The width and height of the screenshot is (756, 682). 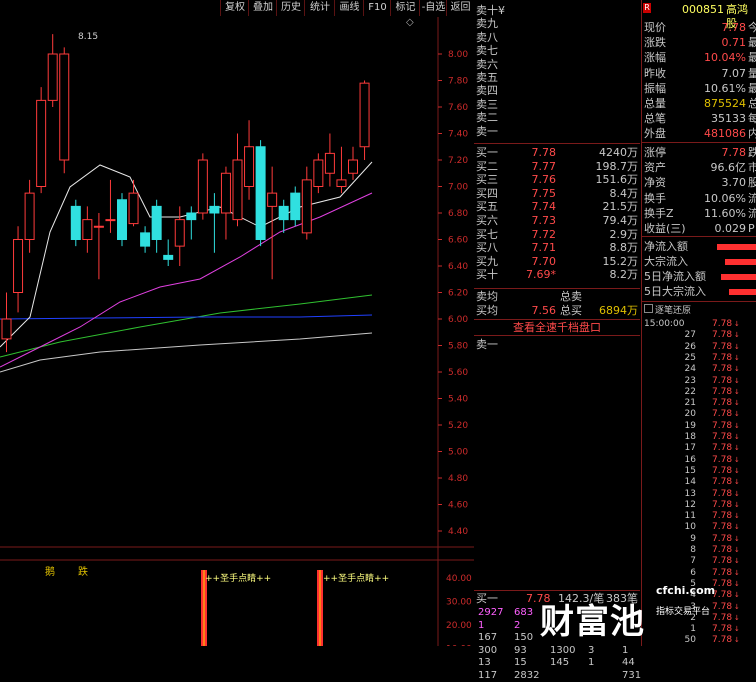 I want to click on ask-label: 卖一, so click(x=487, y=131).